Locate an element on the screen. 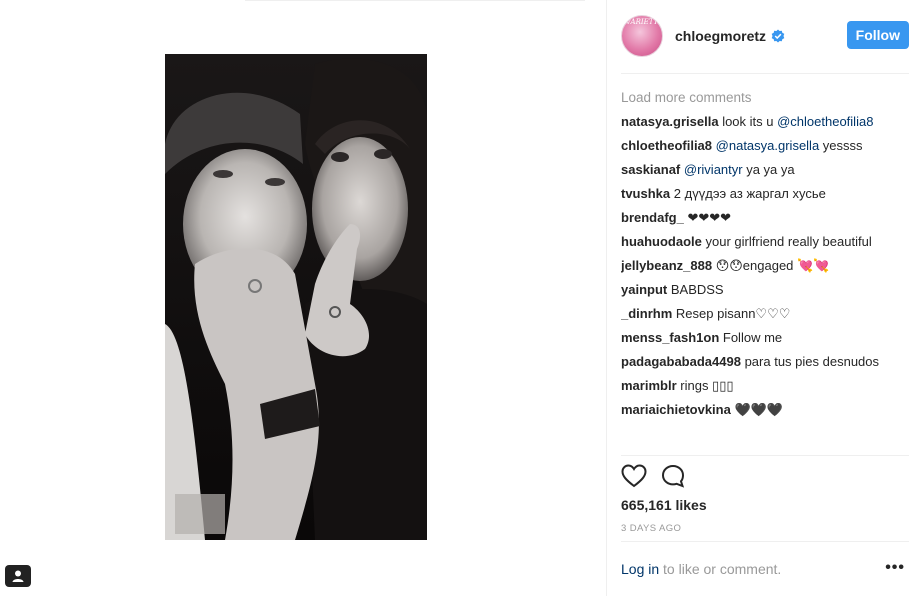  avatar: VARIETY is located at coordinates (642, 36).